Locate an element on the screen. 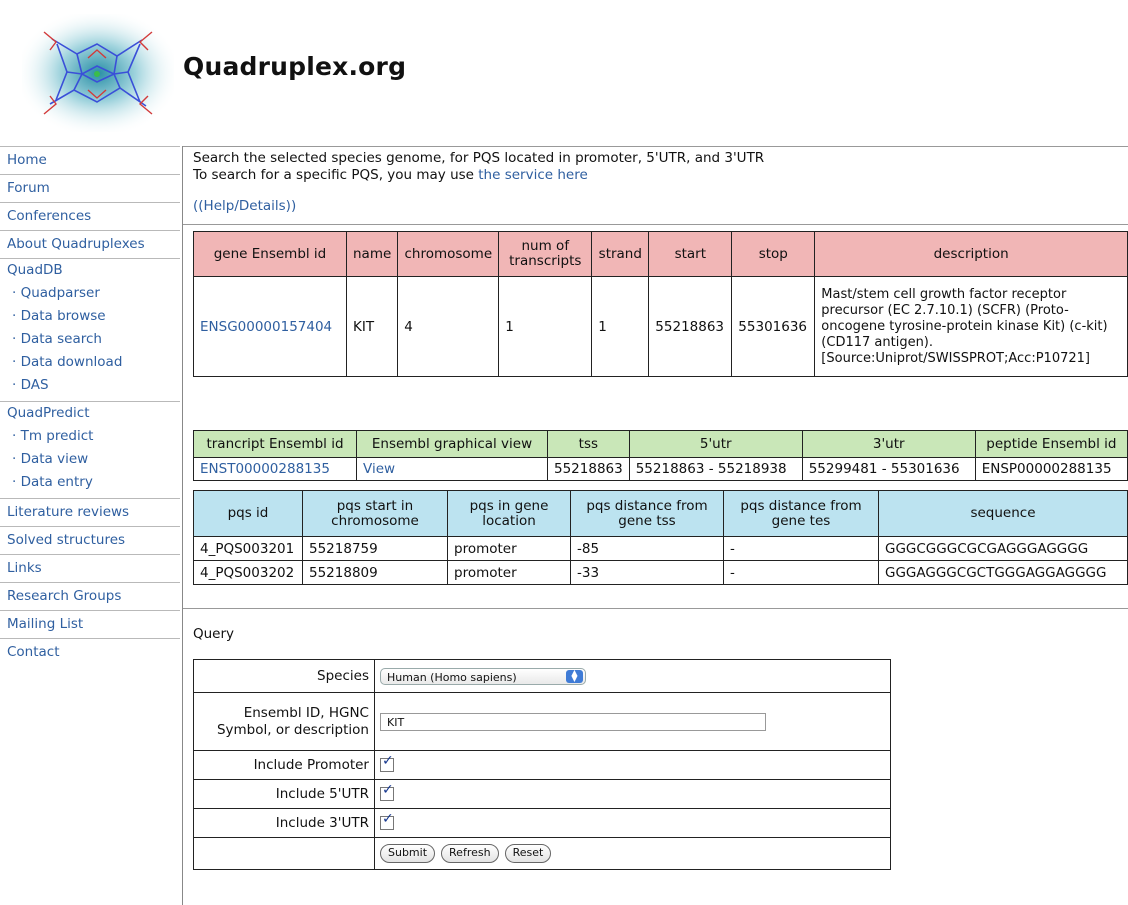 The height and width of the screenshot is (905, 1128). buttons-row: Submit Refresh Reset is located at coordinates (542, 853).